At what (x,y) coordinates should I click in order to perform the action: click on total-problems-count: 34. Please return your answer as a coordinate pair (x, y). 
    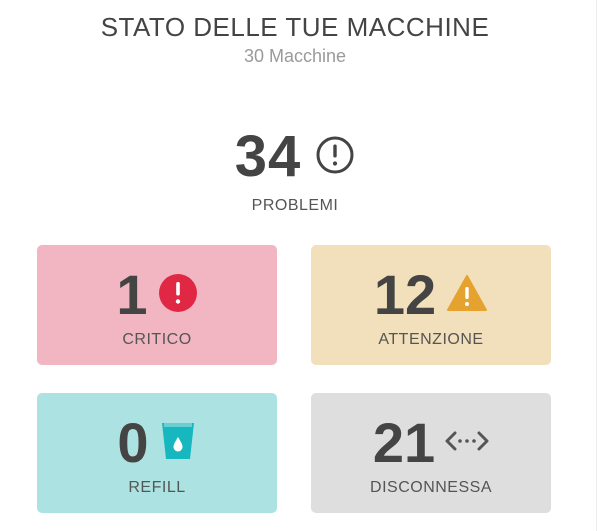
    Looking at the image, I should click on (268, 156).